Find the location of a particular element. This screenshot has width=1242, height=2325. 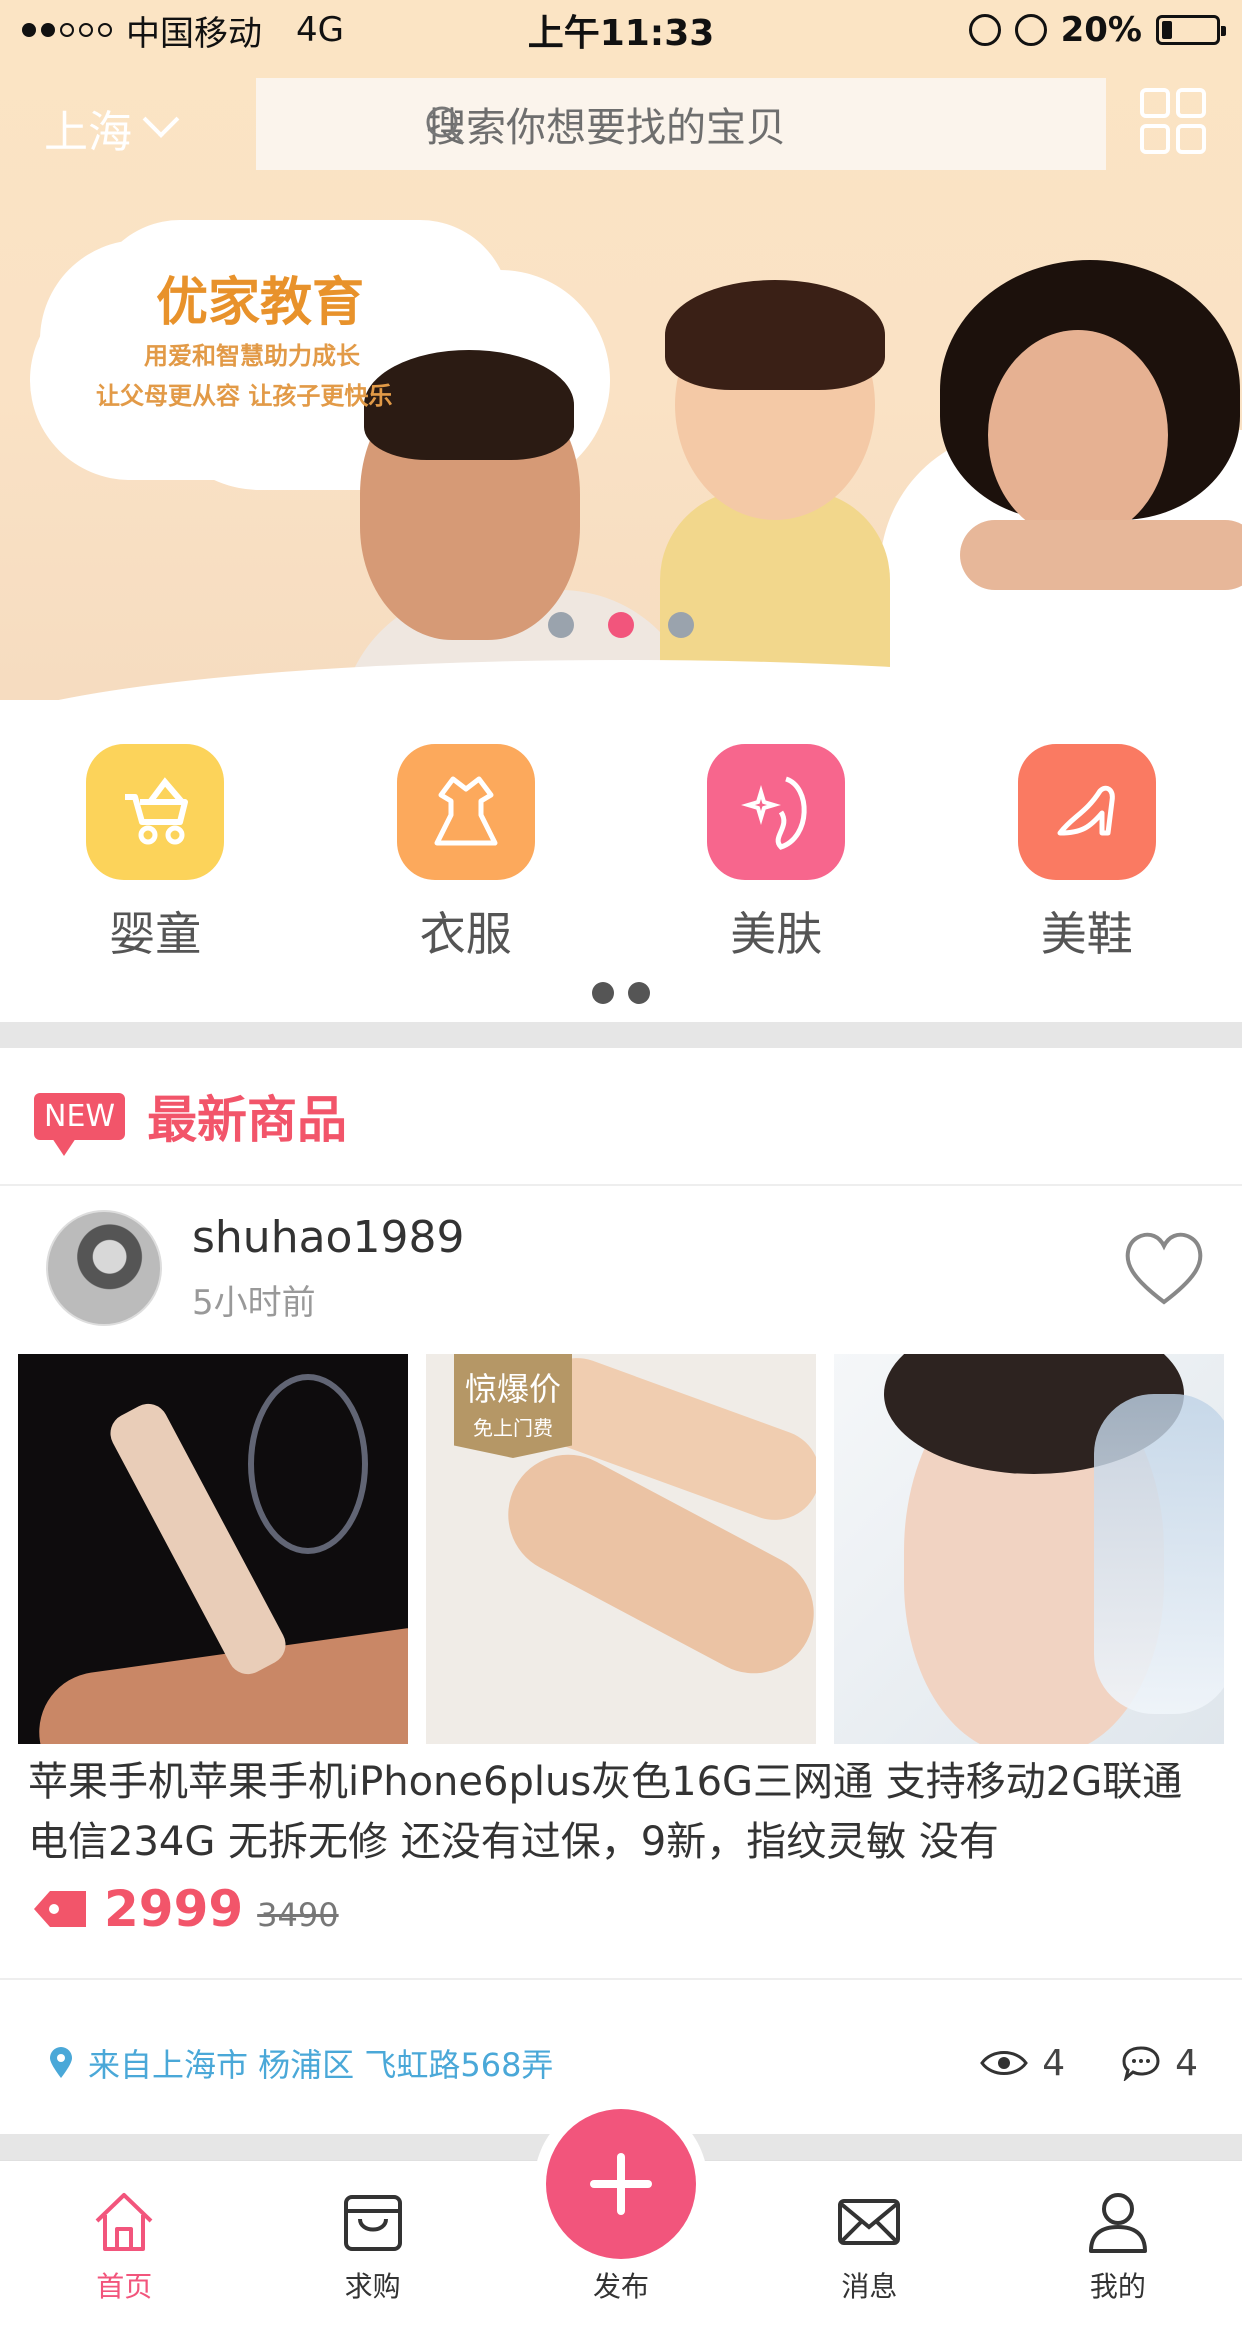

search-placeholder: 搜索你想要找的宝贝 is located at coordinates (606, 128).